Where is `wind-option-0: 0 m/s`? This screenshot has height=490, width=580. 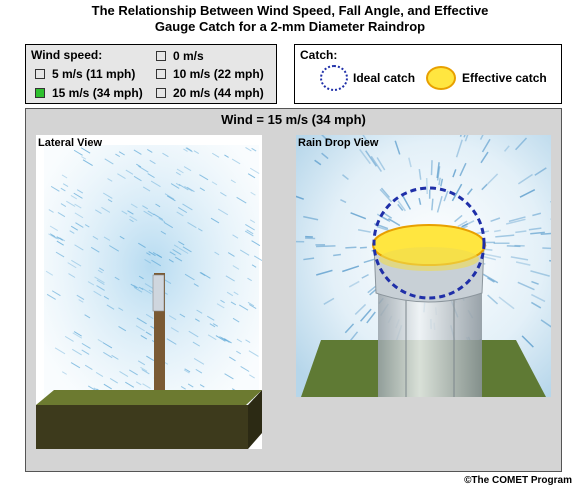
wind-option-0: 0 m/s is located at coordinates (180, 56).